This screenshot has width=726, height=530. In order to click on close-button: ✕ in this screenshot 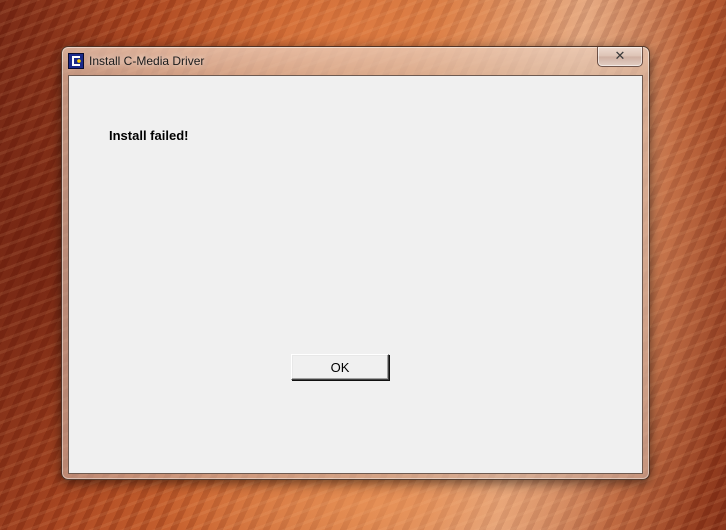, I will do `click(620, 57)`.